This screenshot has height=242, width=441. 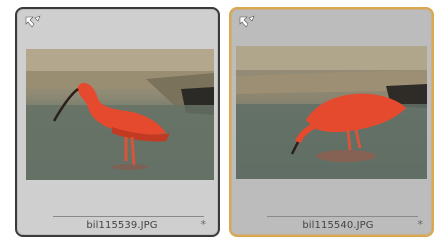 I want to click on thumbnail-filename: bil115540.JPG, so click(x=338, y=225).